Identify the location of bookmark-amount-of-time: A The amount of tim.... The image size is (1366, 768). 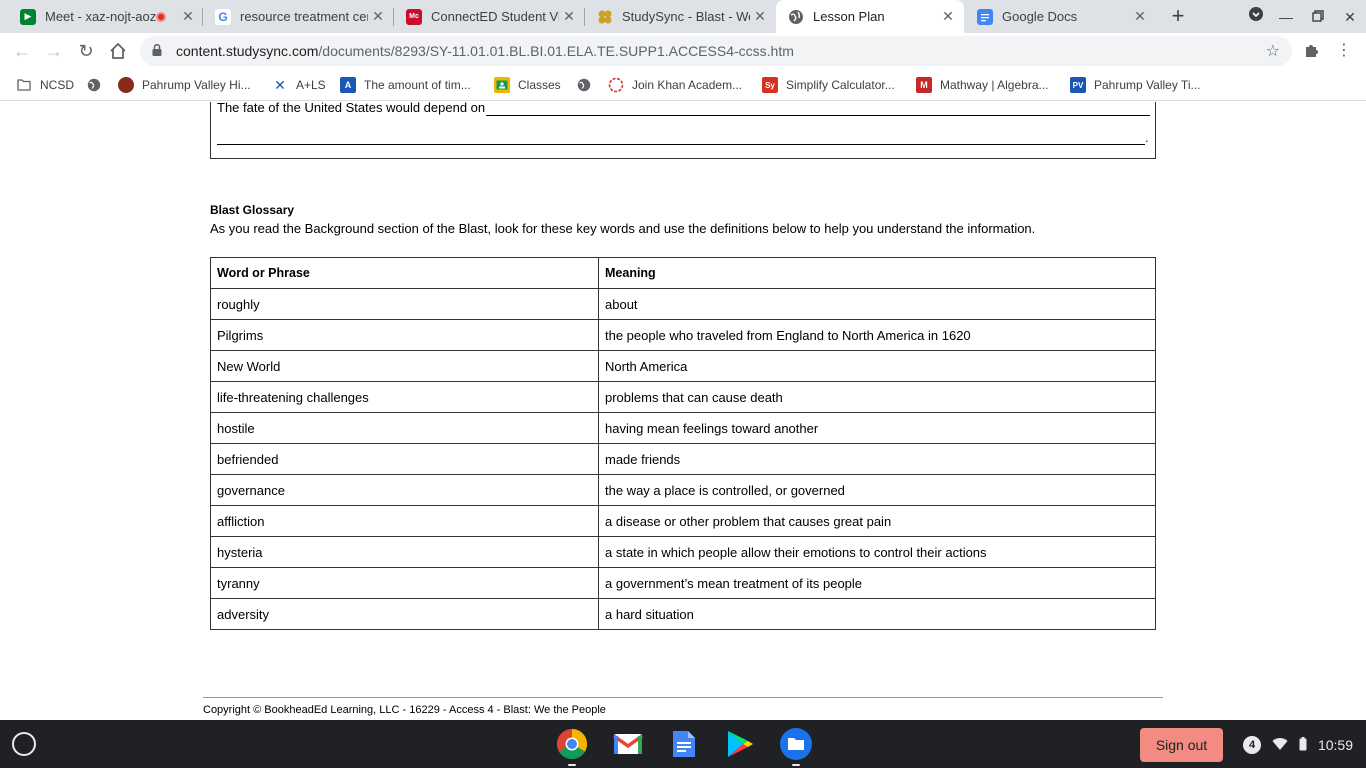
(405, 85).